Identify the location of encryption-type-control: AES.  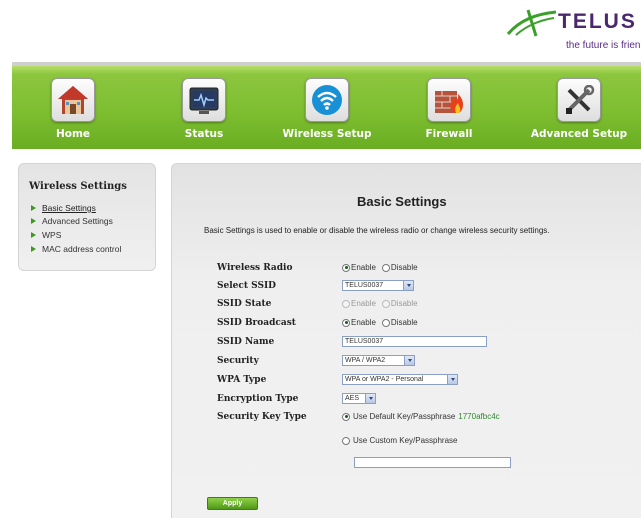
(359, 398).